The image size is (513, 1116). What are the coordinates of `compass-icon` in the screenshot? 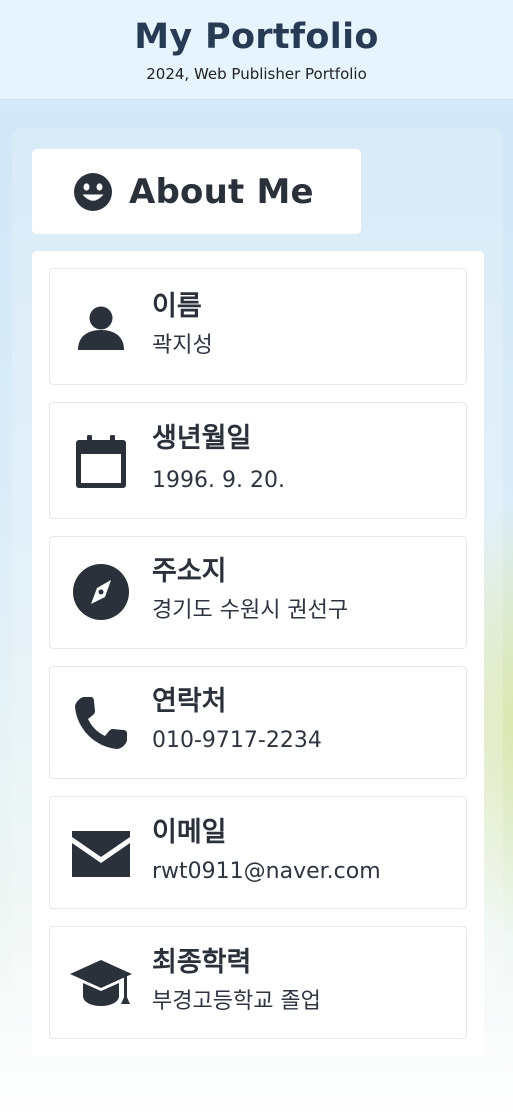 It's located at (101, 592).